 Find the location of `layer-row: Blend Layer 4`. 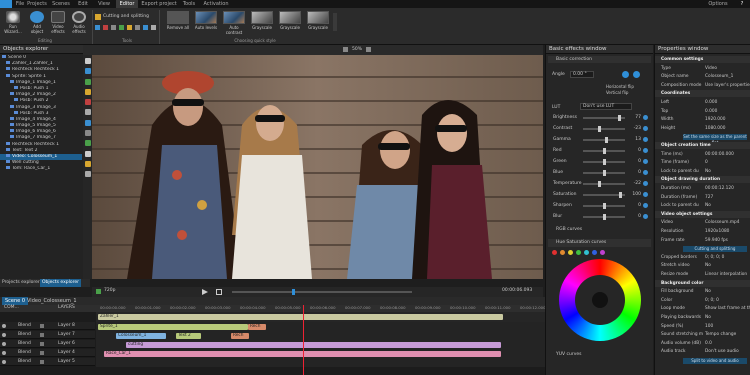

layer-row: Blend Layer 4 is located at coordinates (47, 353).